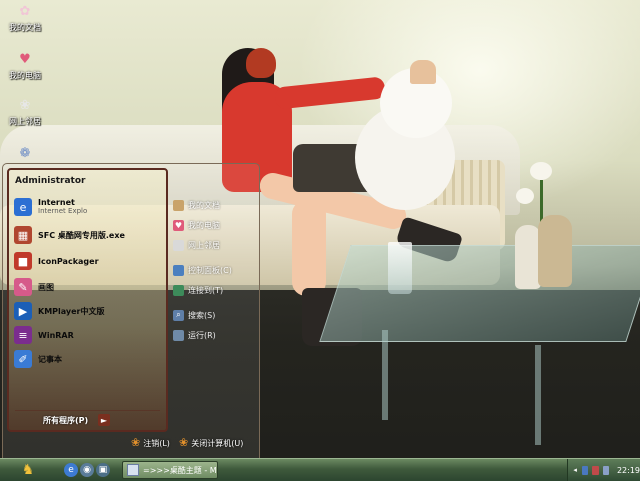 The image size is (640, 481). I want to click on start-button: ♞, so click(28, 470).